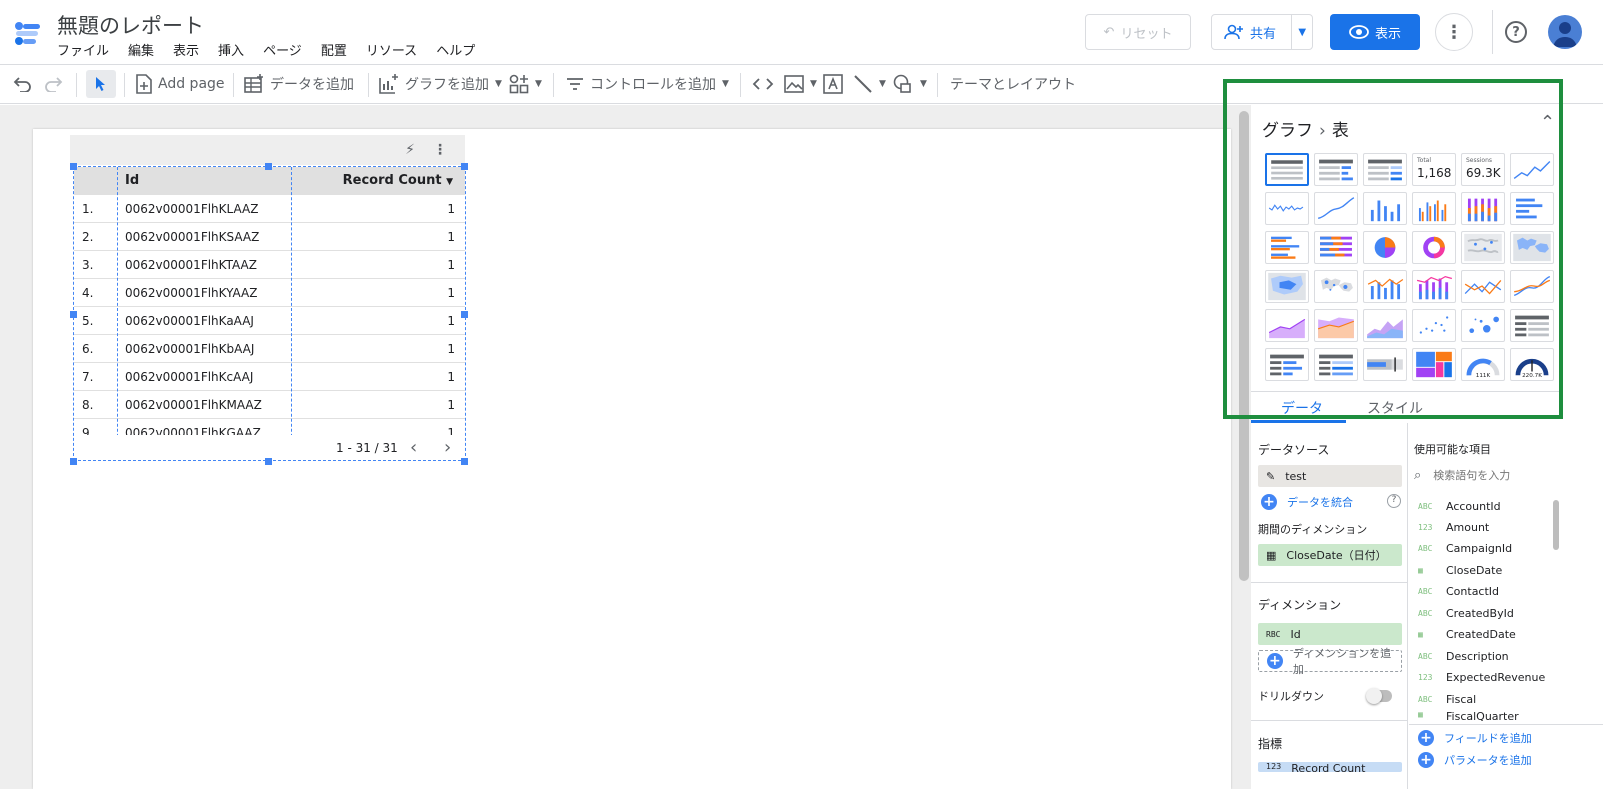  Describe the element at coordinates (1359, 32) in the screenshot. I see `eye-icon` at that location.